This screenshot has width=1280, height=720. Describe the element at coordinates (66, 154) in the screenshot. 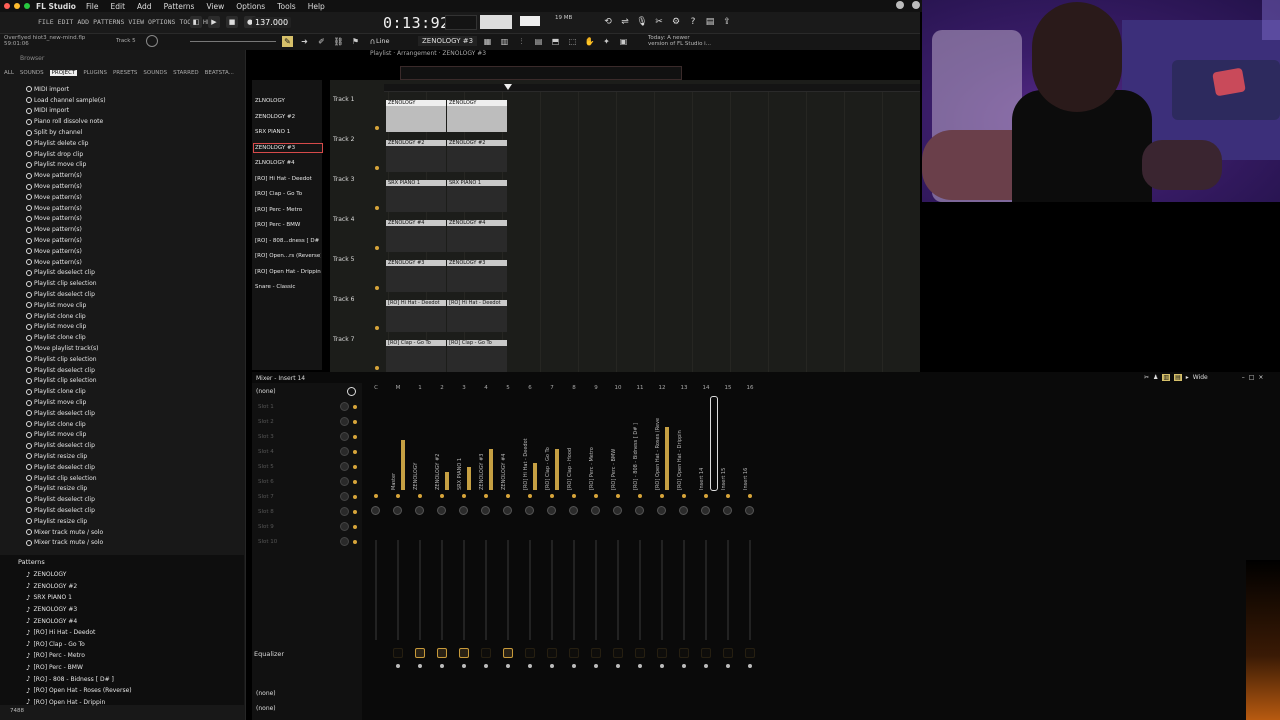

I see `history-item: Playlist drop clip` at that location.